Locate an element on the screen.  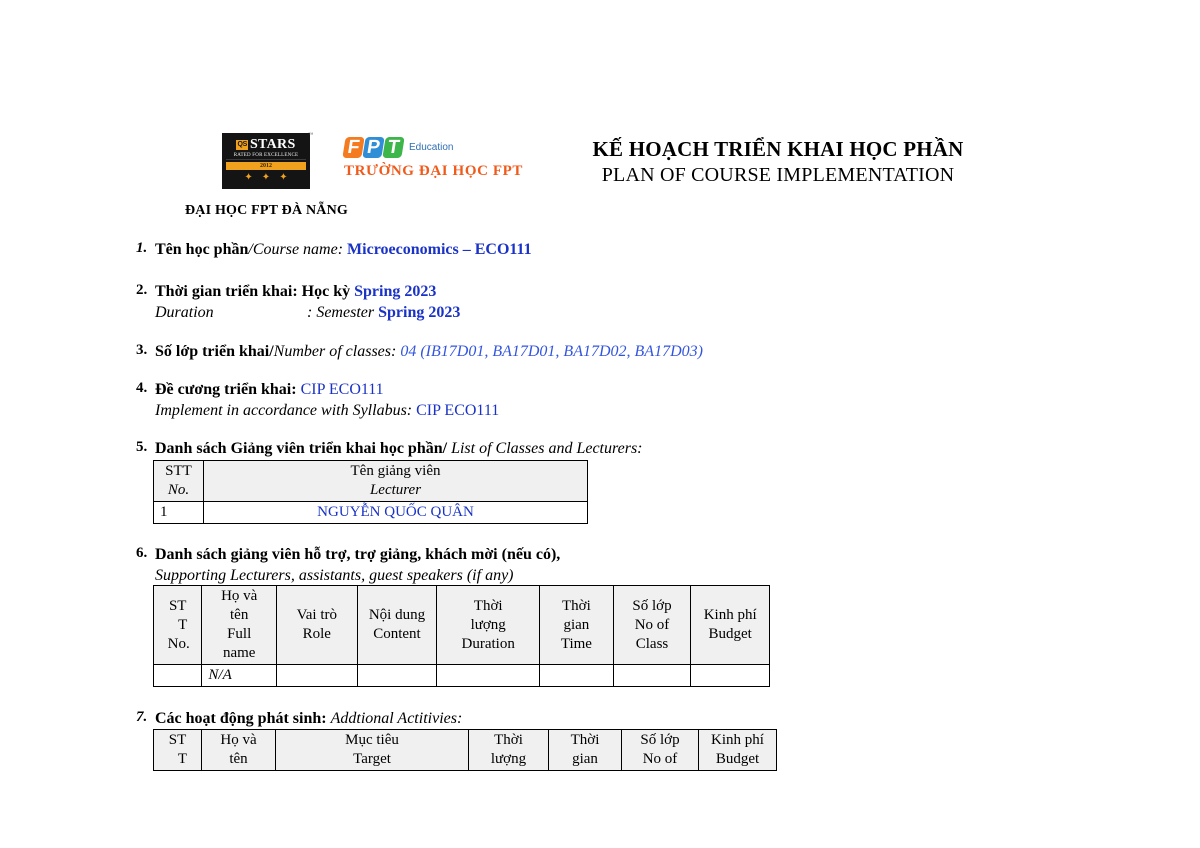
header-cell-duration: Thời lượng Duration is located at coordinates (488, 625).